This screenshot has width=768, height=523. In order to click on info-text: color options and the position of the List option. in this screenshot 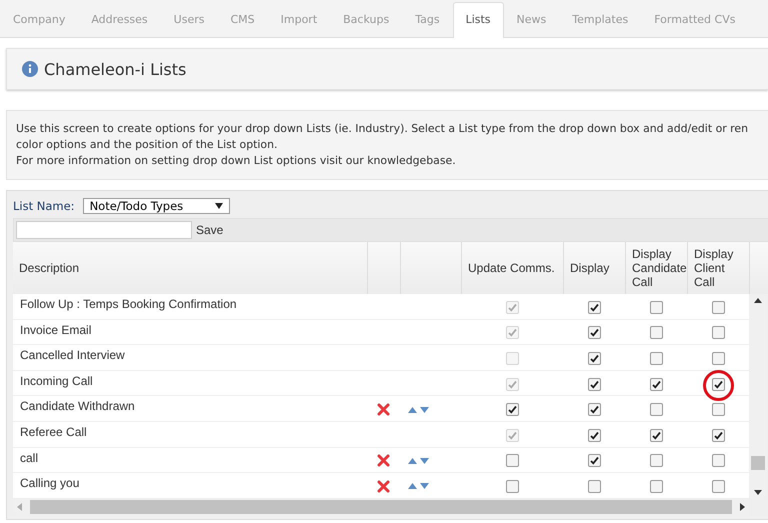, I will do `click(147, 145)`.